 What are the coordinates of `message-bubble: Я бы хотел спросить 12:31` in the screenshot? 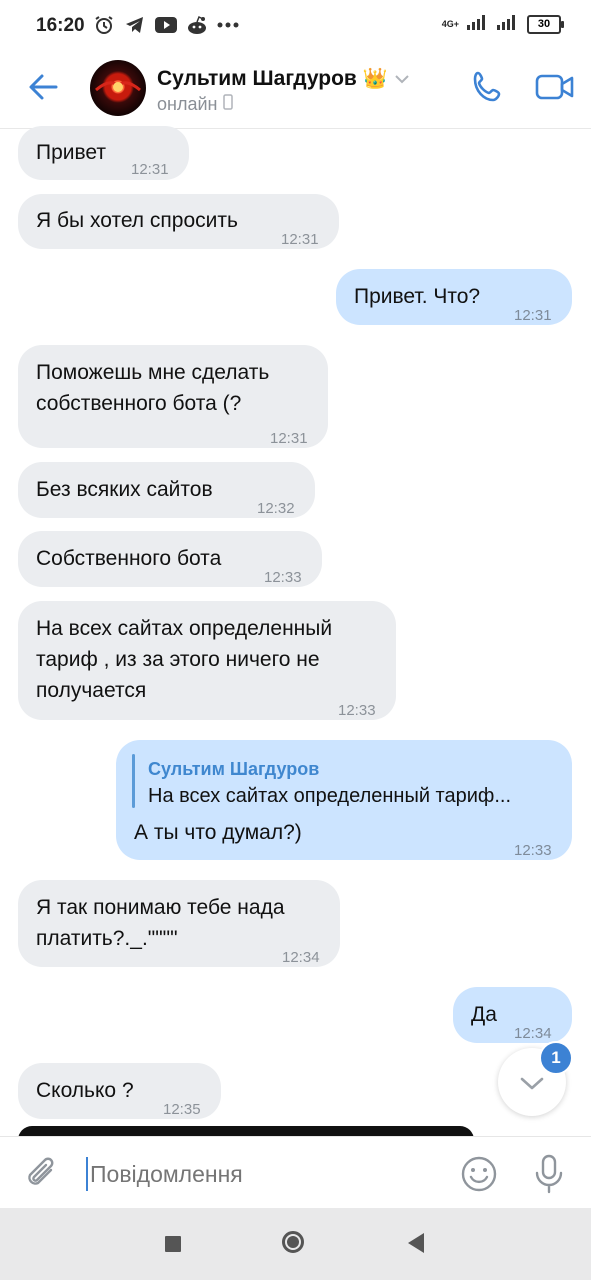 It's located at (178, 221).